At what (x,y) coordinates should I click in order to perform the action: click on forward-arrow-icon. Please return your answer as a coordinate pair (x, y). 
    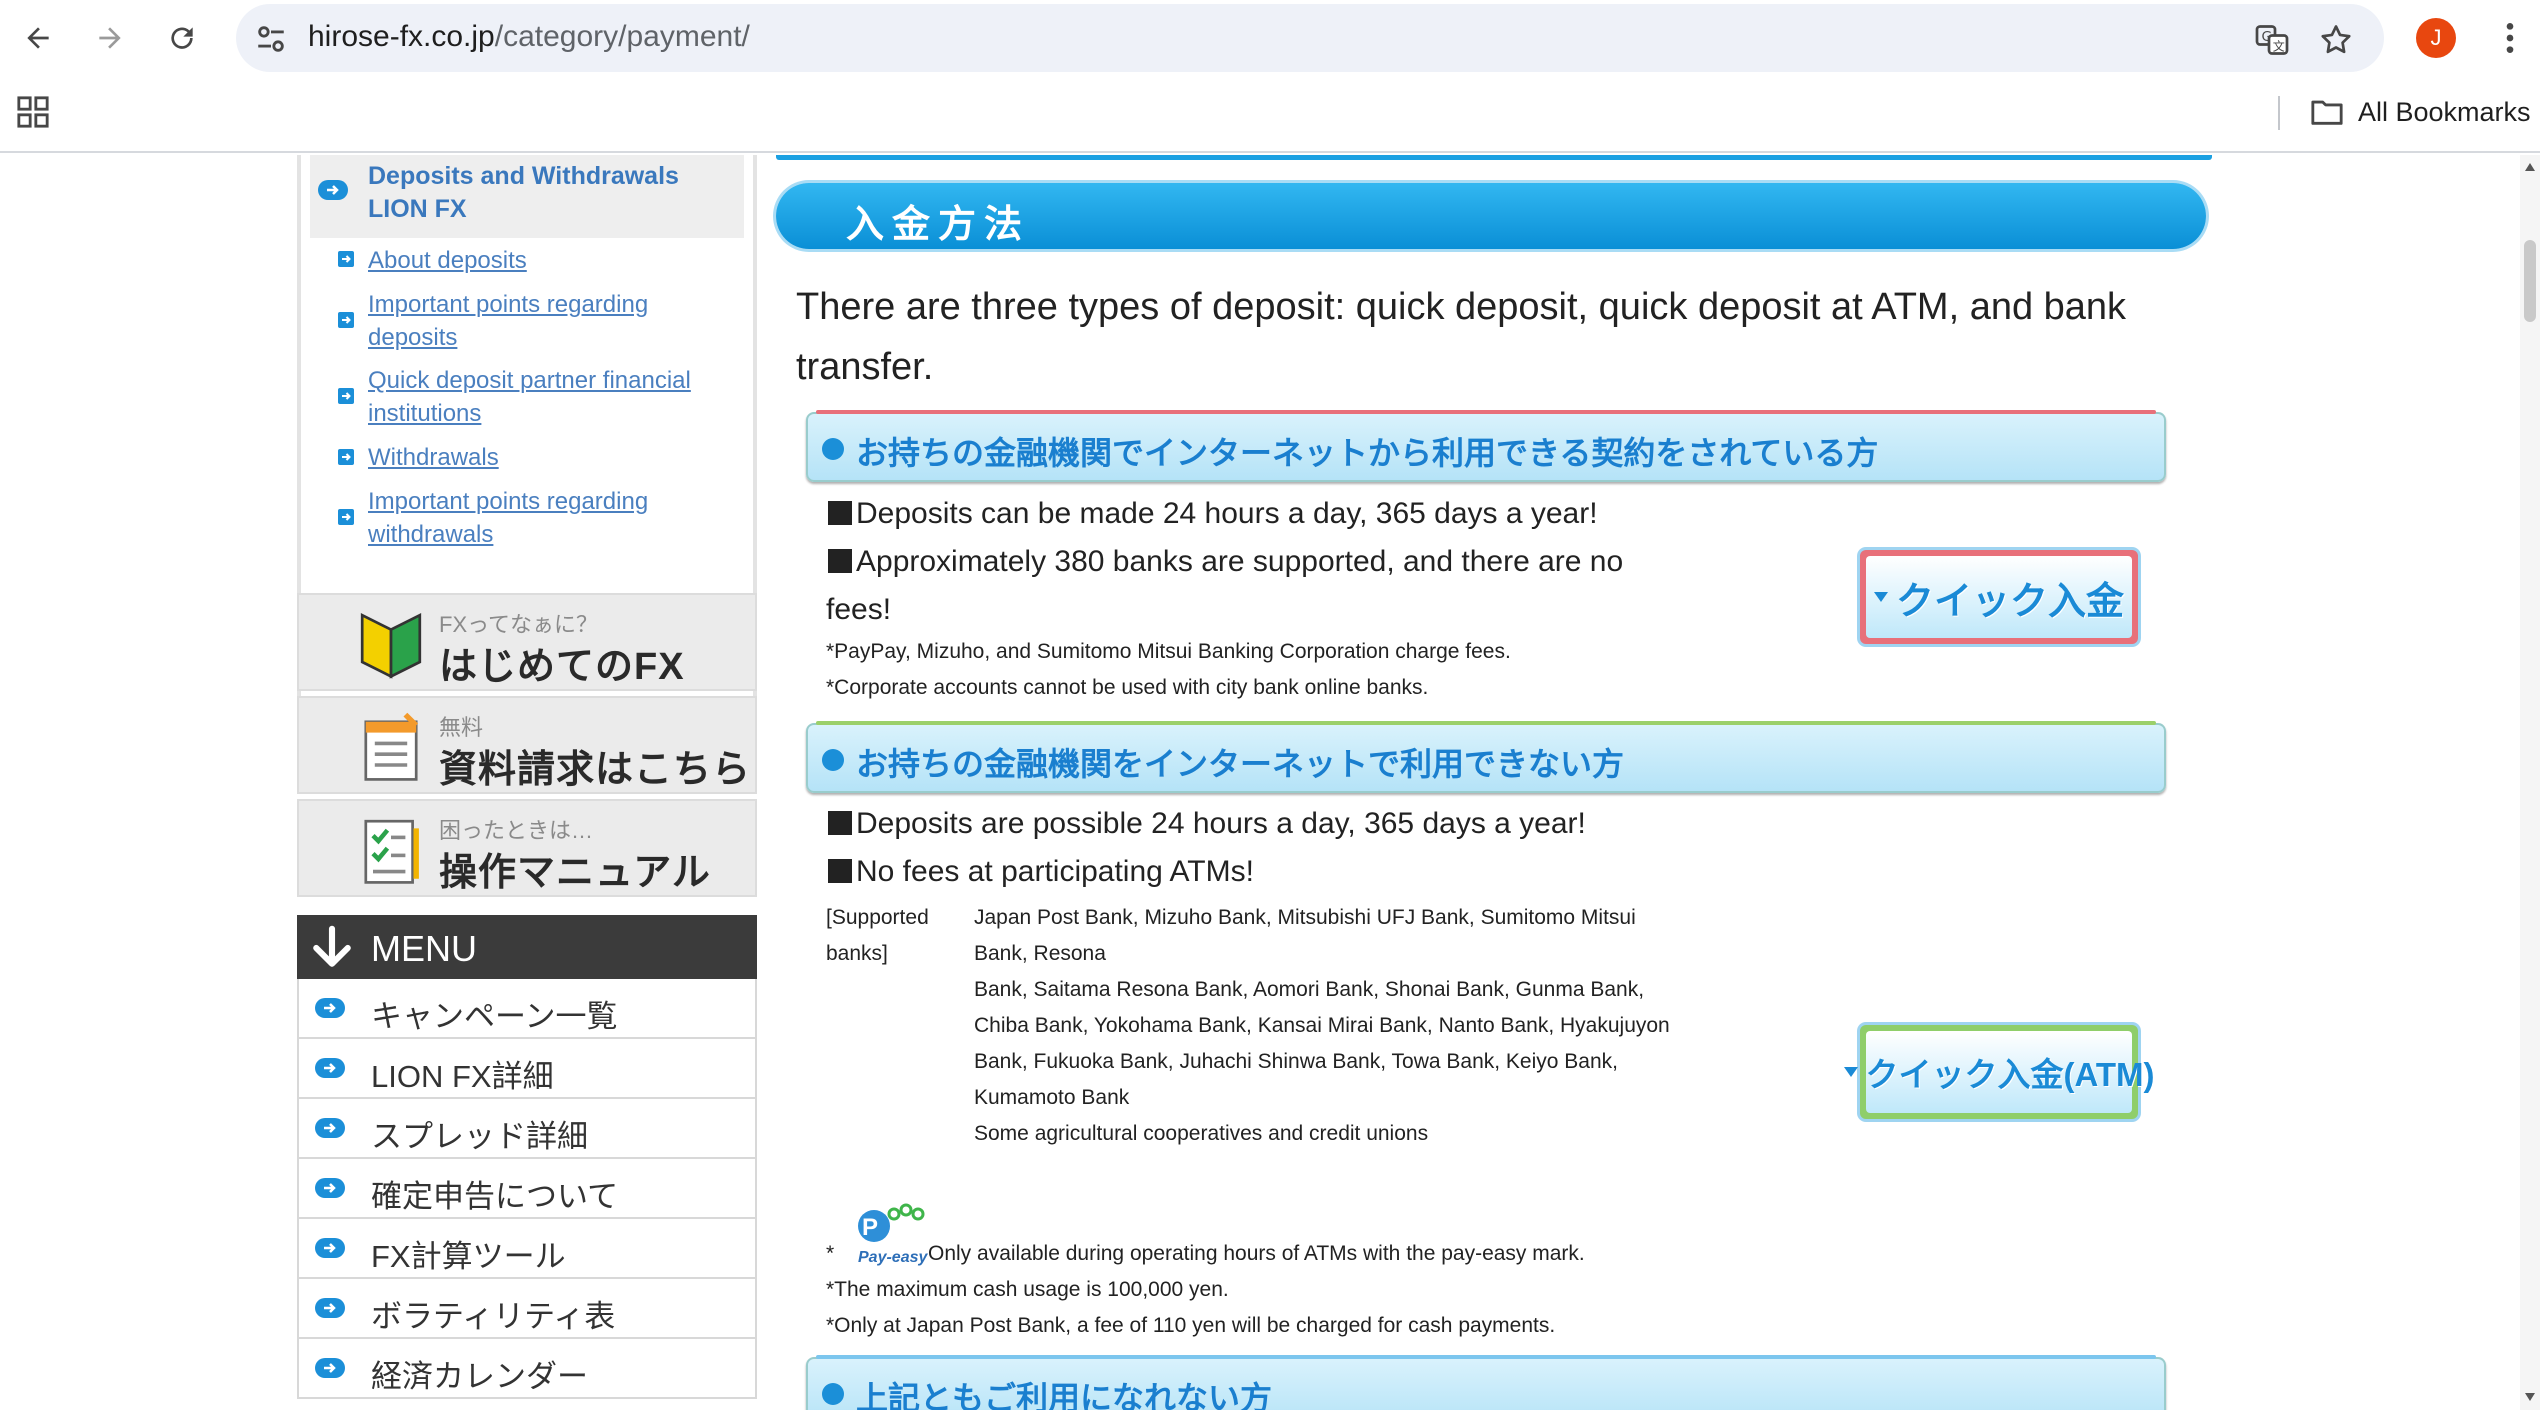
    Looking at the image, I should click on (110, 38).